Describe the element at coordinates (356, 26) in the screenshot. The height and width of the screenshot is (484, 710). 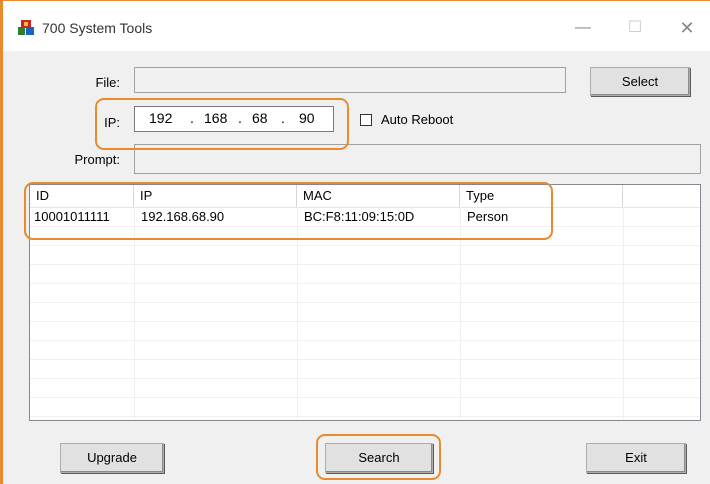
I see `title-bar: 700 System Tools — ☐ ✕` at that location.